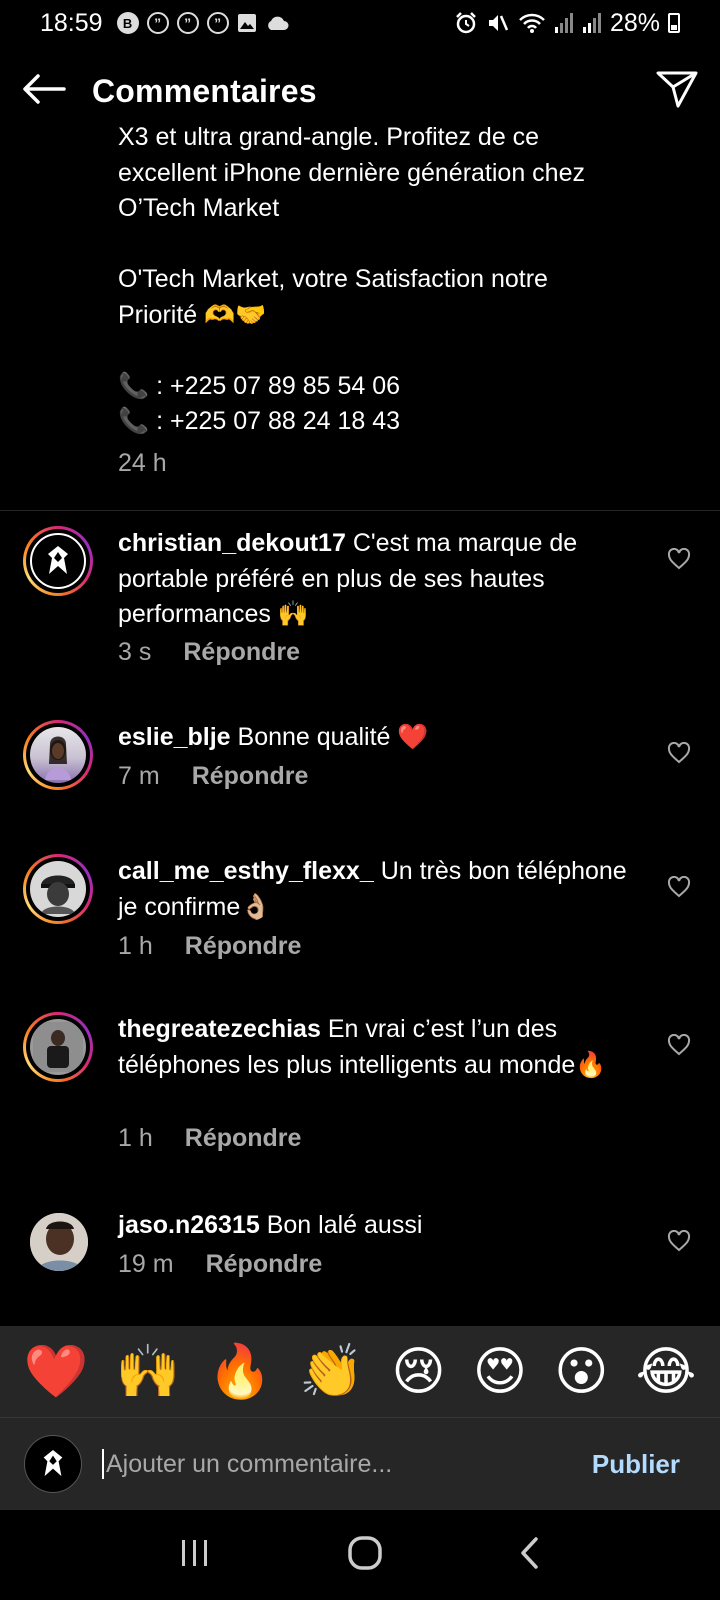 This screenshot has height=1600, width=720. Describe the element at coordinates (331, 1372) in the screenshot. I see `emoji-clap: 👏` at that location.